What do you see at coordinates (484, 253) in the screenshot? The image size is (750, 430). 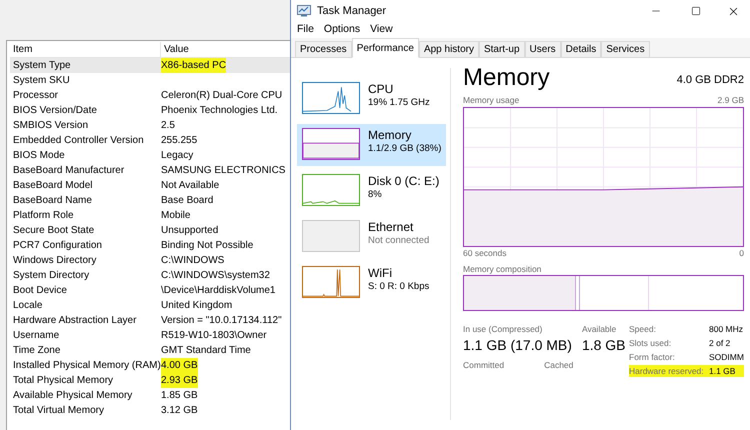 I see `graph-label: 60 seconds` at bounding box center [484, 253].